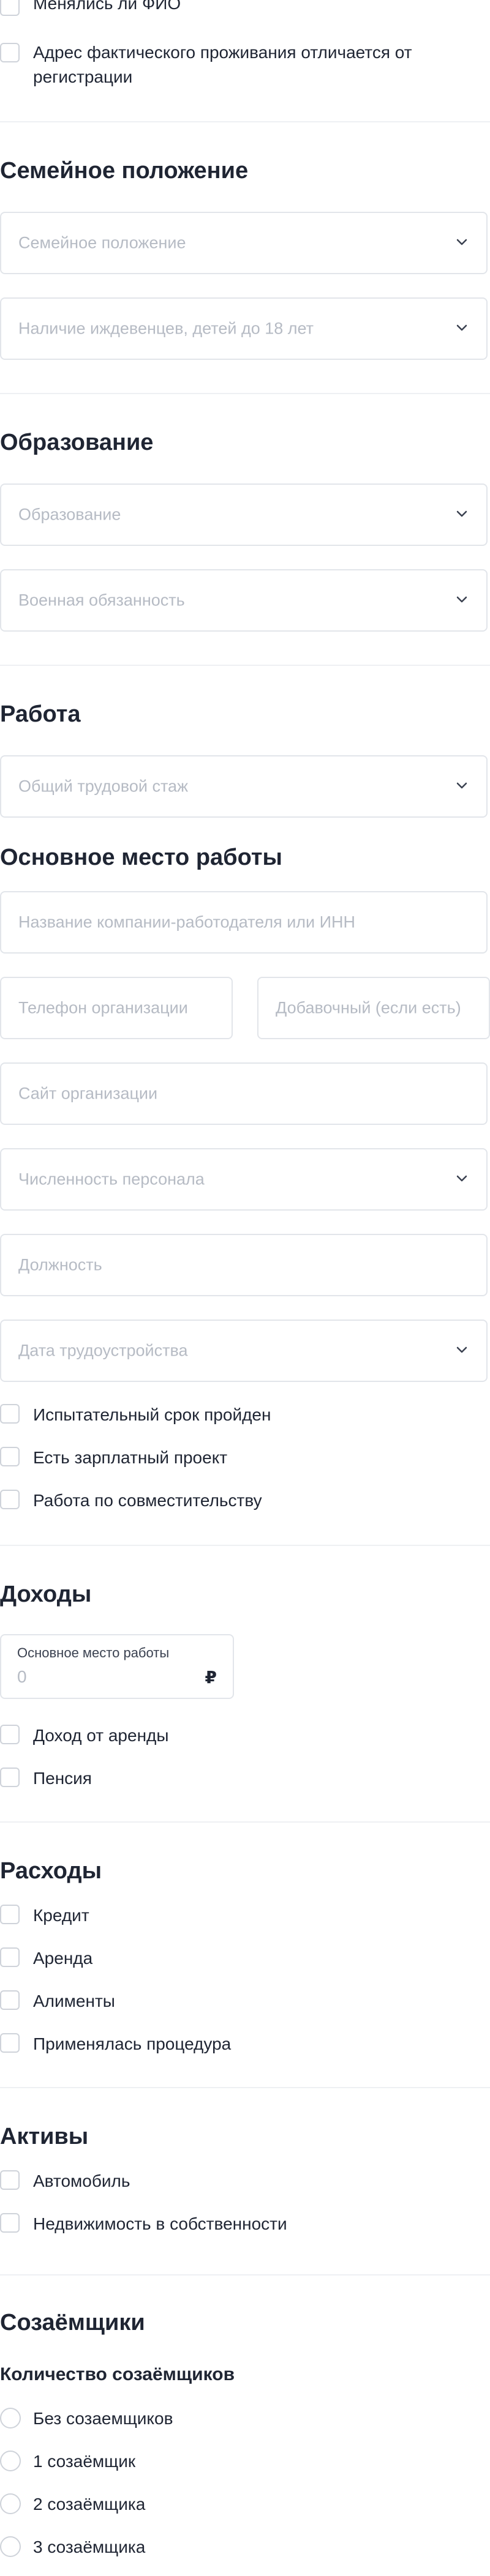 The height and width of the screenshot is (2576, 490). Describe the element at coordinates (72, 2322) in the screenshot. I see `co-borrowers-section-title: Созаёмщики` at that location.